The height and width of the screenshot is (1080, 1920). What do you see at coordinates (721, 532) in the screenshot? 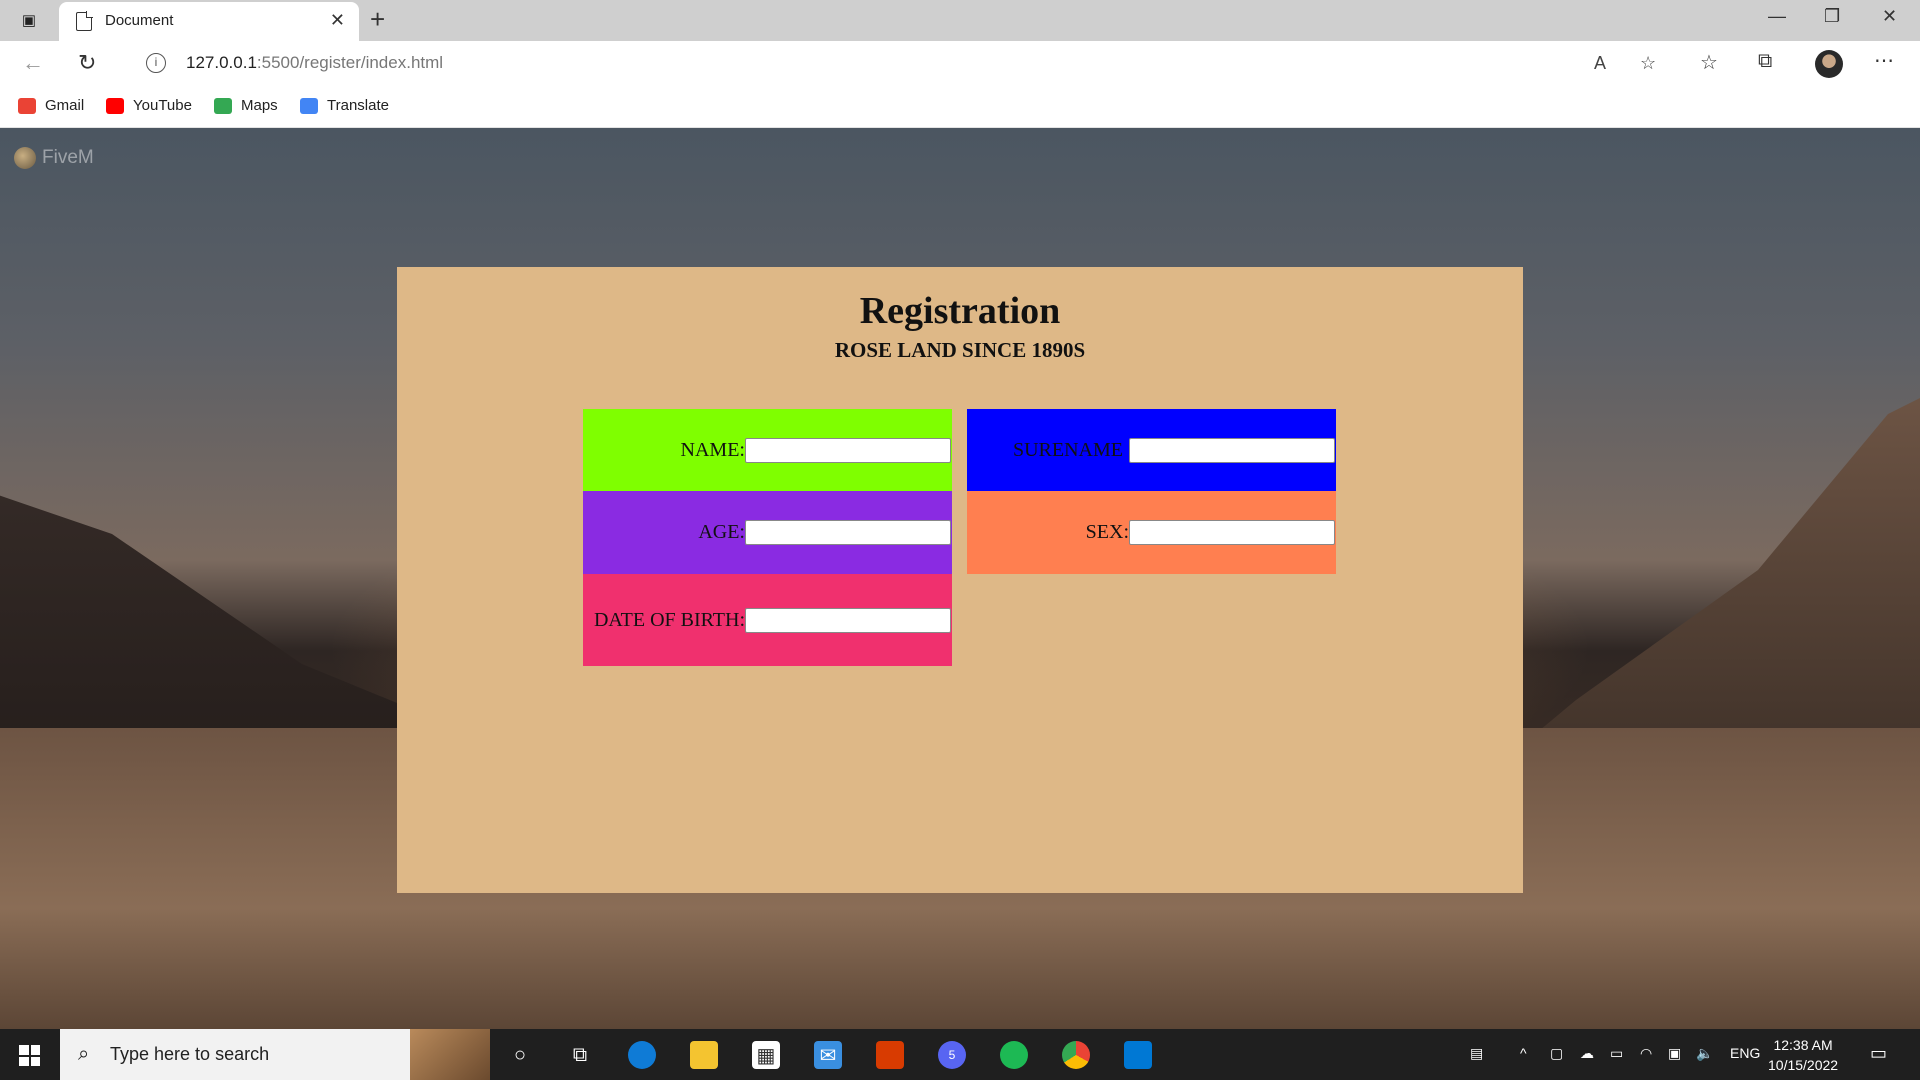
I see `age-label: AGE:` at bounding box center [721, 532].